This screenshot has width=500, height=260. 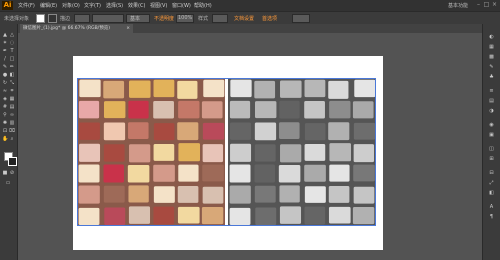 I want to click on screen-mode-icon: ▭, so click(x=8, y=183).